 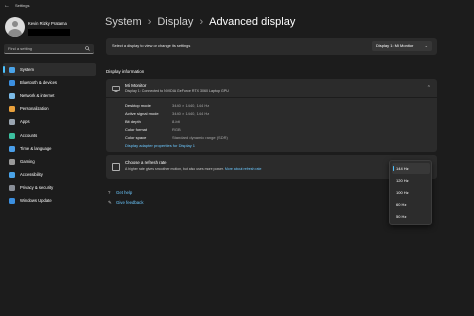 What do you see at coordinates (87, 48) in the screenshot?
I see `search-icon` at bounding box center [87, 48].